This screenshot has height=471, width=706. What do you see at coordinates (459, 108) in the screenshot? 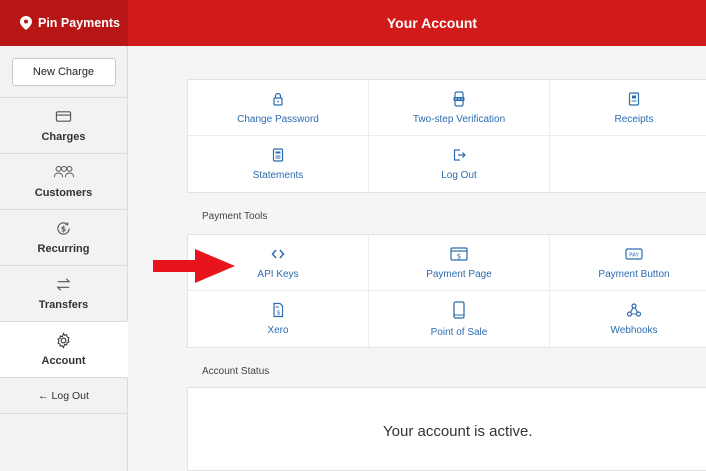
I see `two-step-verification-tile: Two-step Verification` at bounding box center [459, 108].